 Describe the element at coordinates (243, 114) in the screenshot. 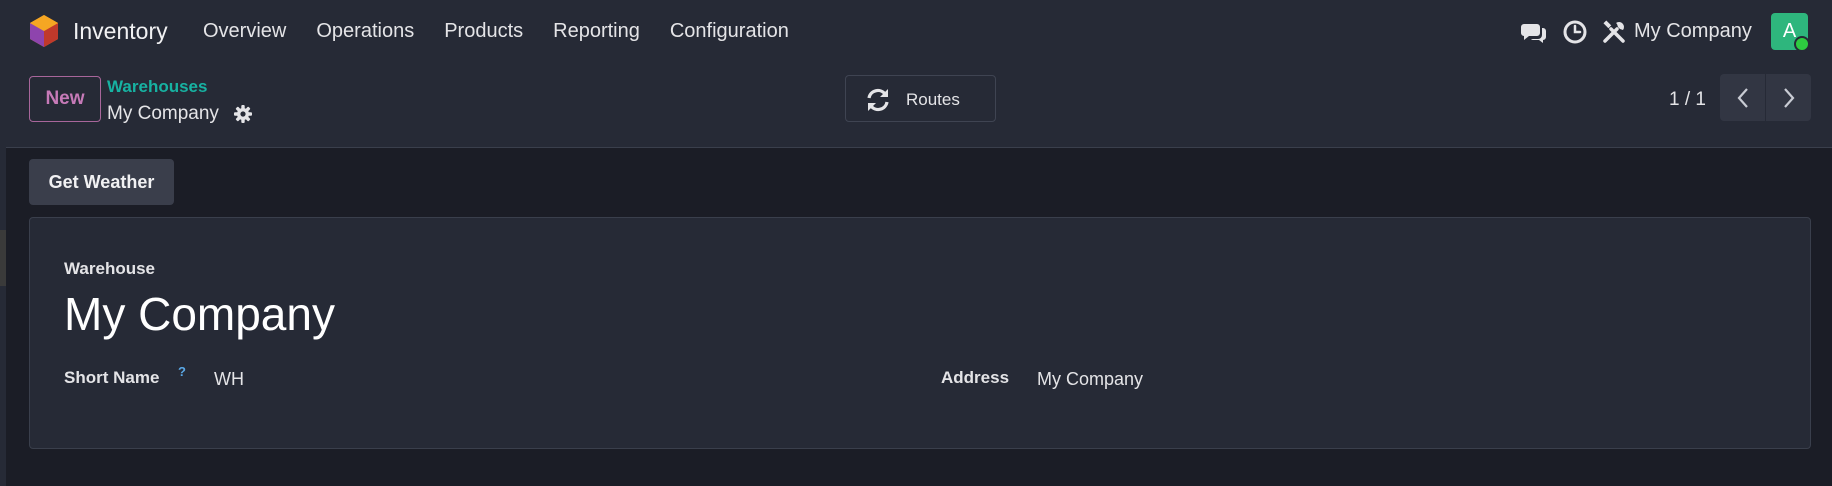

I see `gear-icon` at that location.